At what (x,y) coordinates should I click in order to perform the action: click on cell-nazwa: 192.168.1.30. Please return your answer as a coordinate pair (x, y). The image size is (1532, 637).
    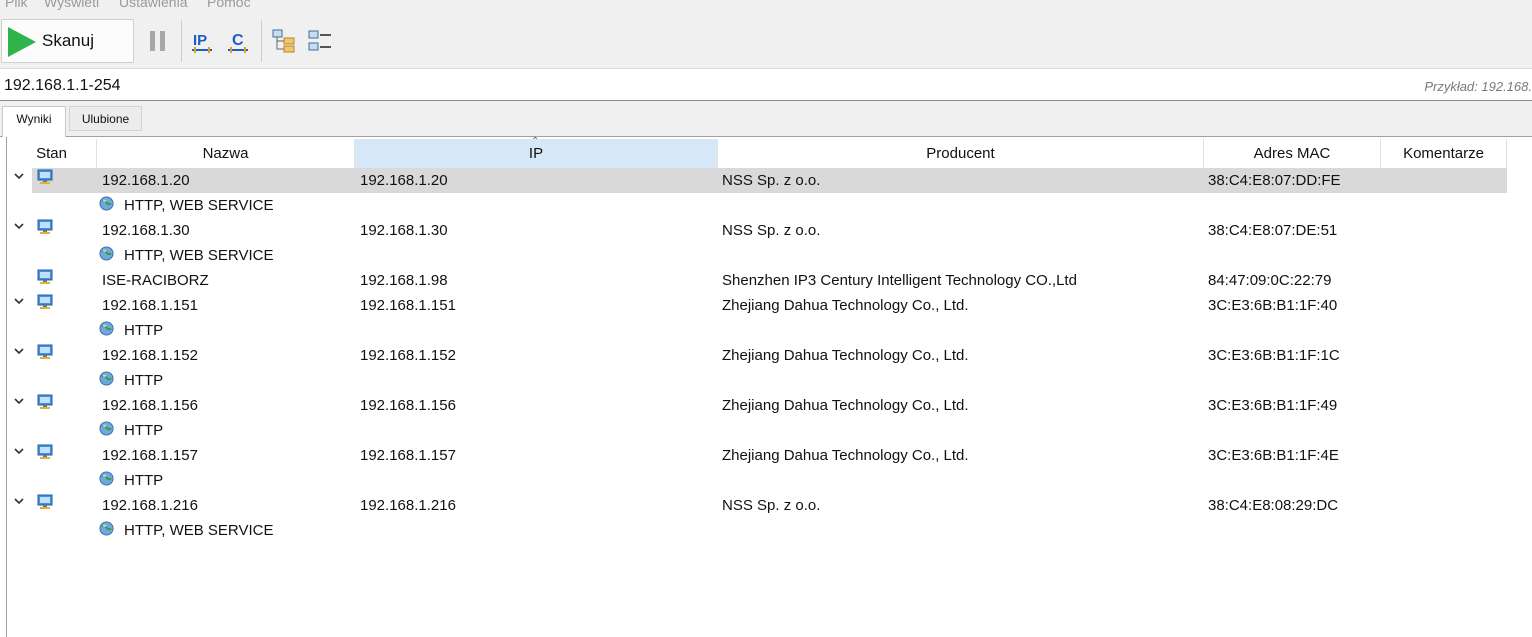
    Looking at the image, I should click on (146, 230).